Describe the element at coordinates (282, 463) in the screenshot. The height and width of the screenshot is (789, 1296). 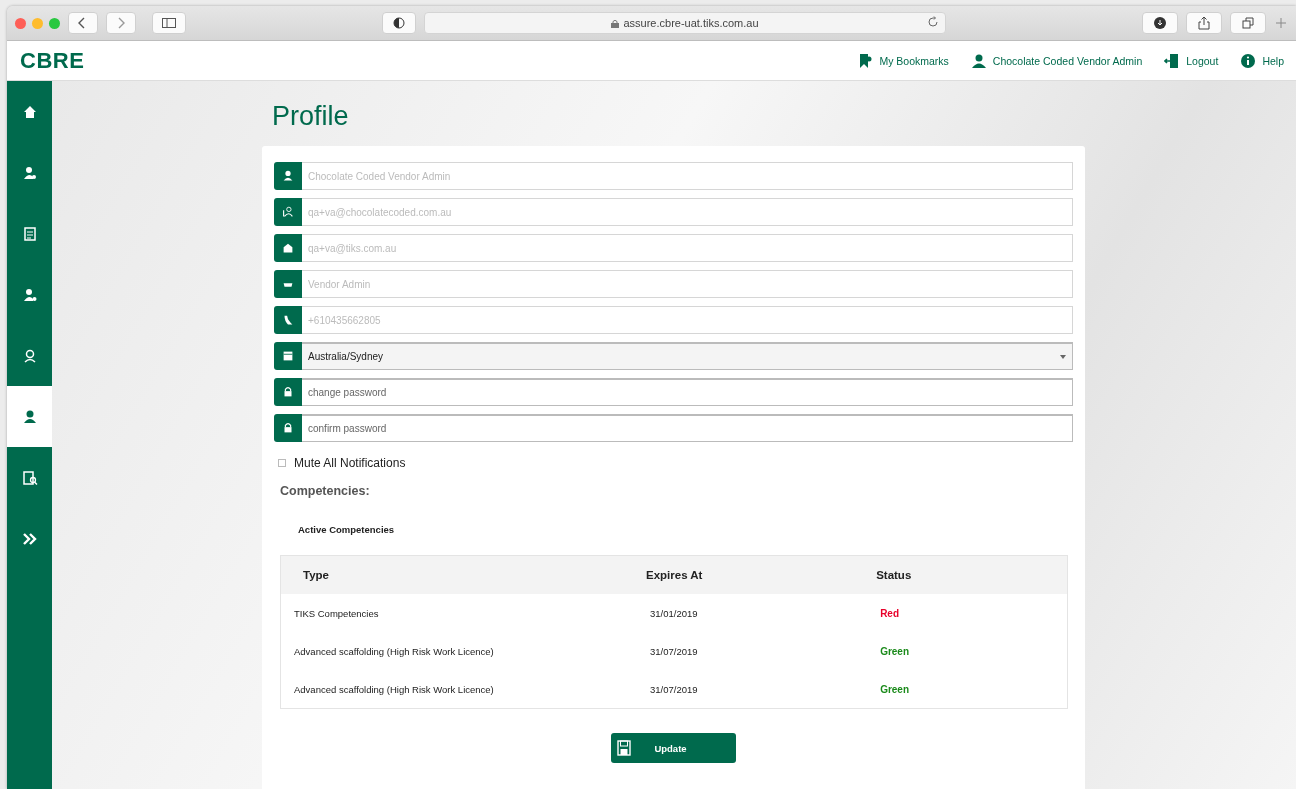
I see `checkbox` at that location.